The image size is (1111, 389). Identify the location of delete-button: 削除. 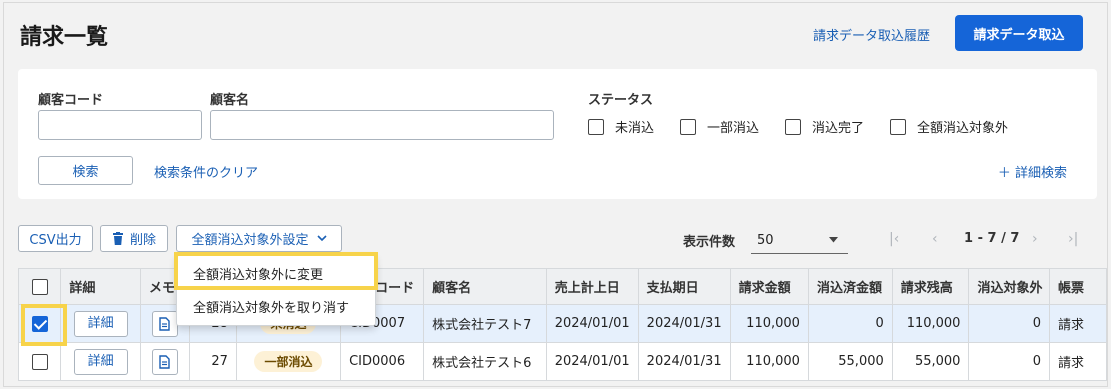
(134, 238).